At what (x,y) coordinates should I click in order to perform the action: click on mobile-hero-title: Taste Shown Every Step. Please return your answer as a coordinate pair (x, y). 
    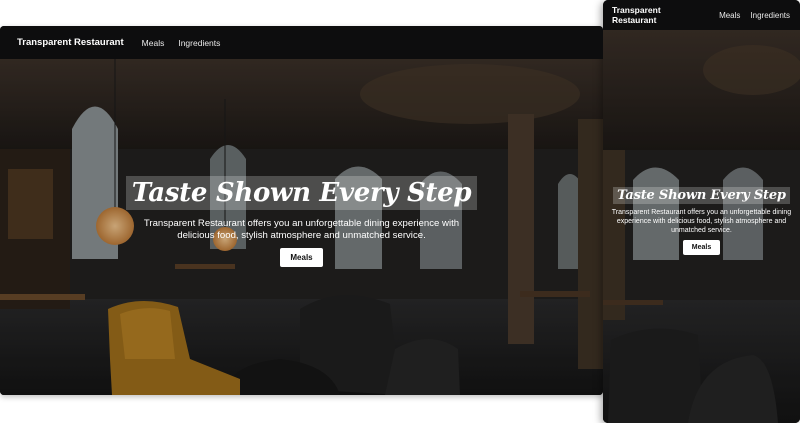
    Looking at the image, I should click on (701, 195).